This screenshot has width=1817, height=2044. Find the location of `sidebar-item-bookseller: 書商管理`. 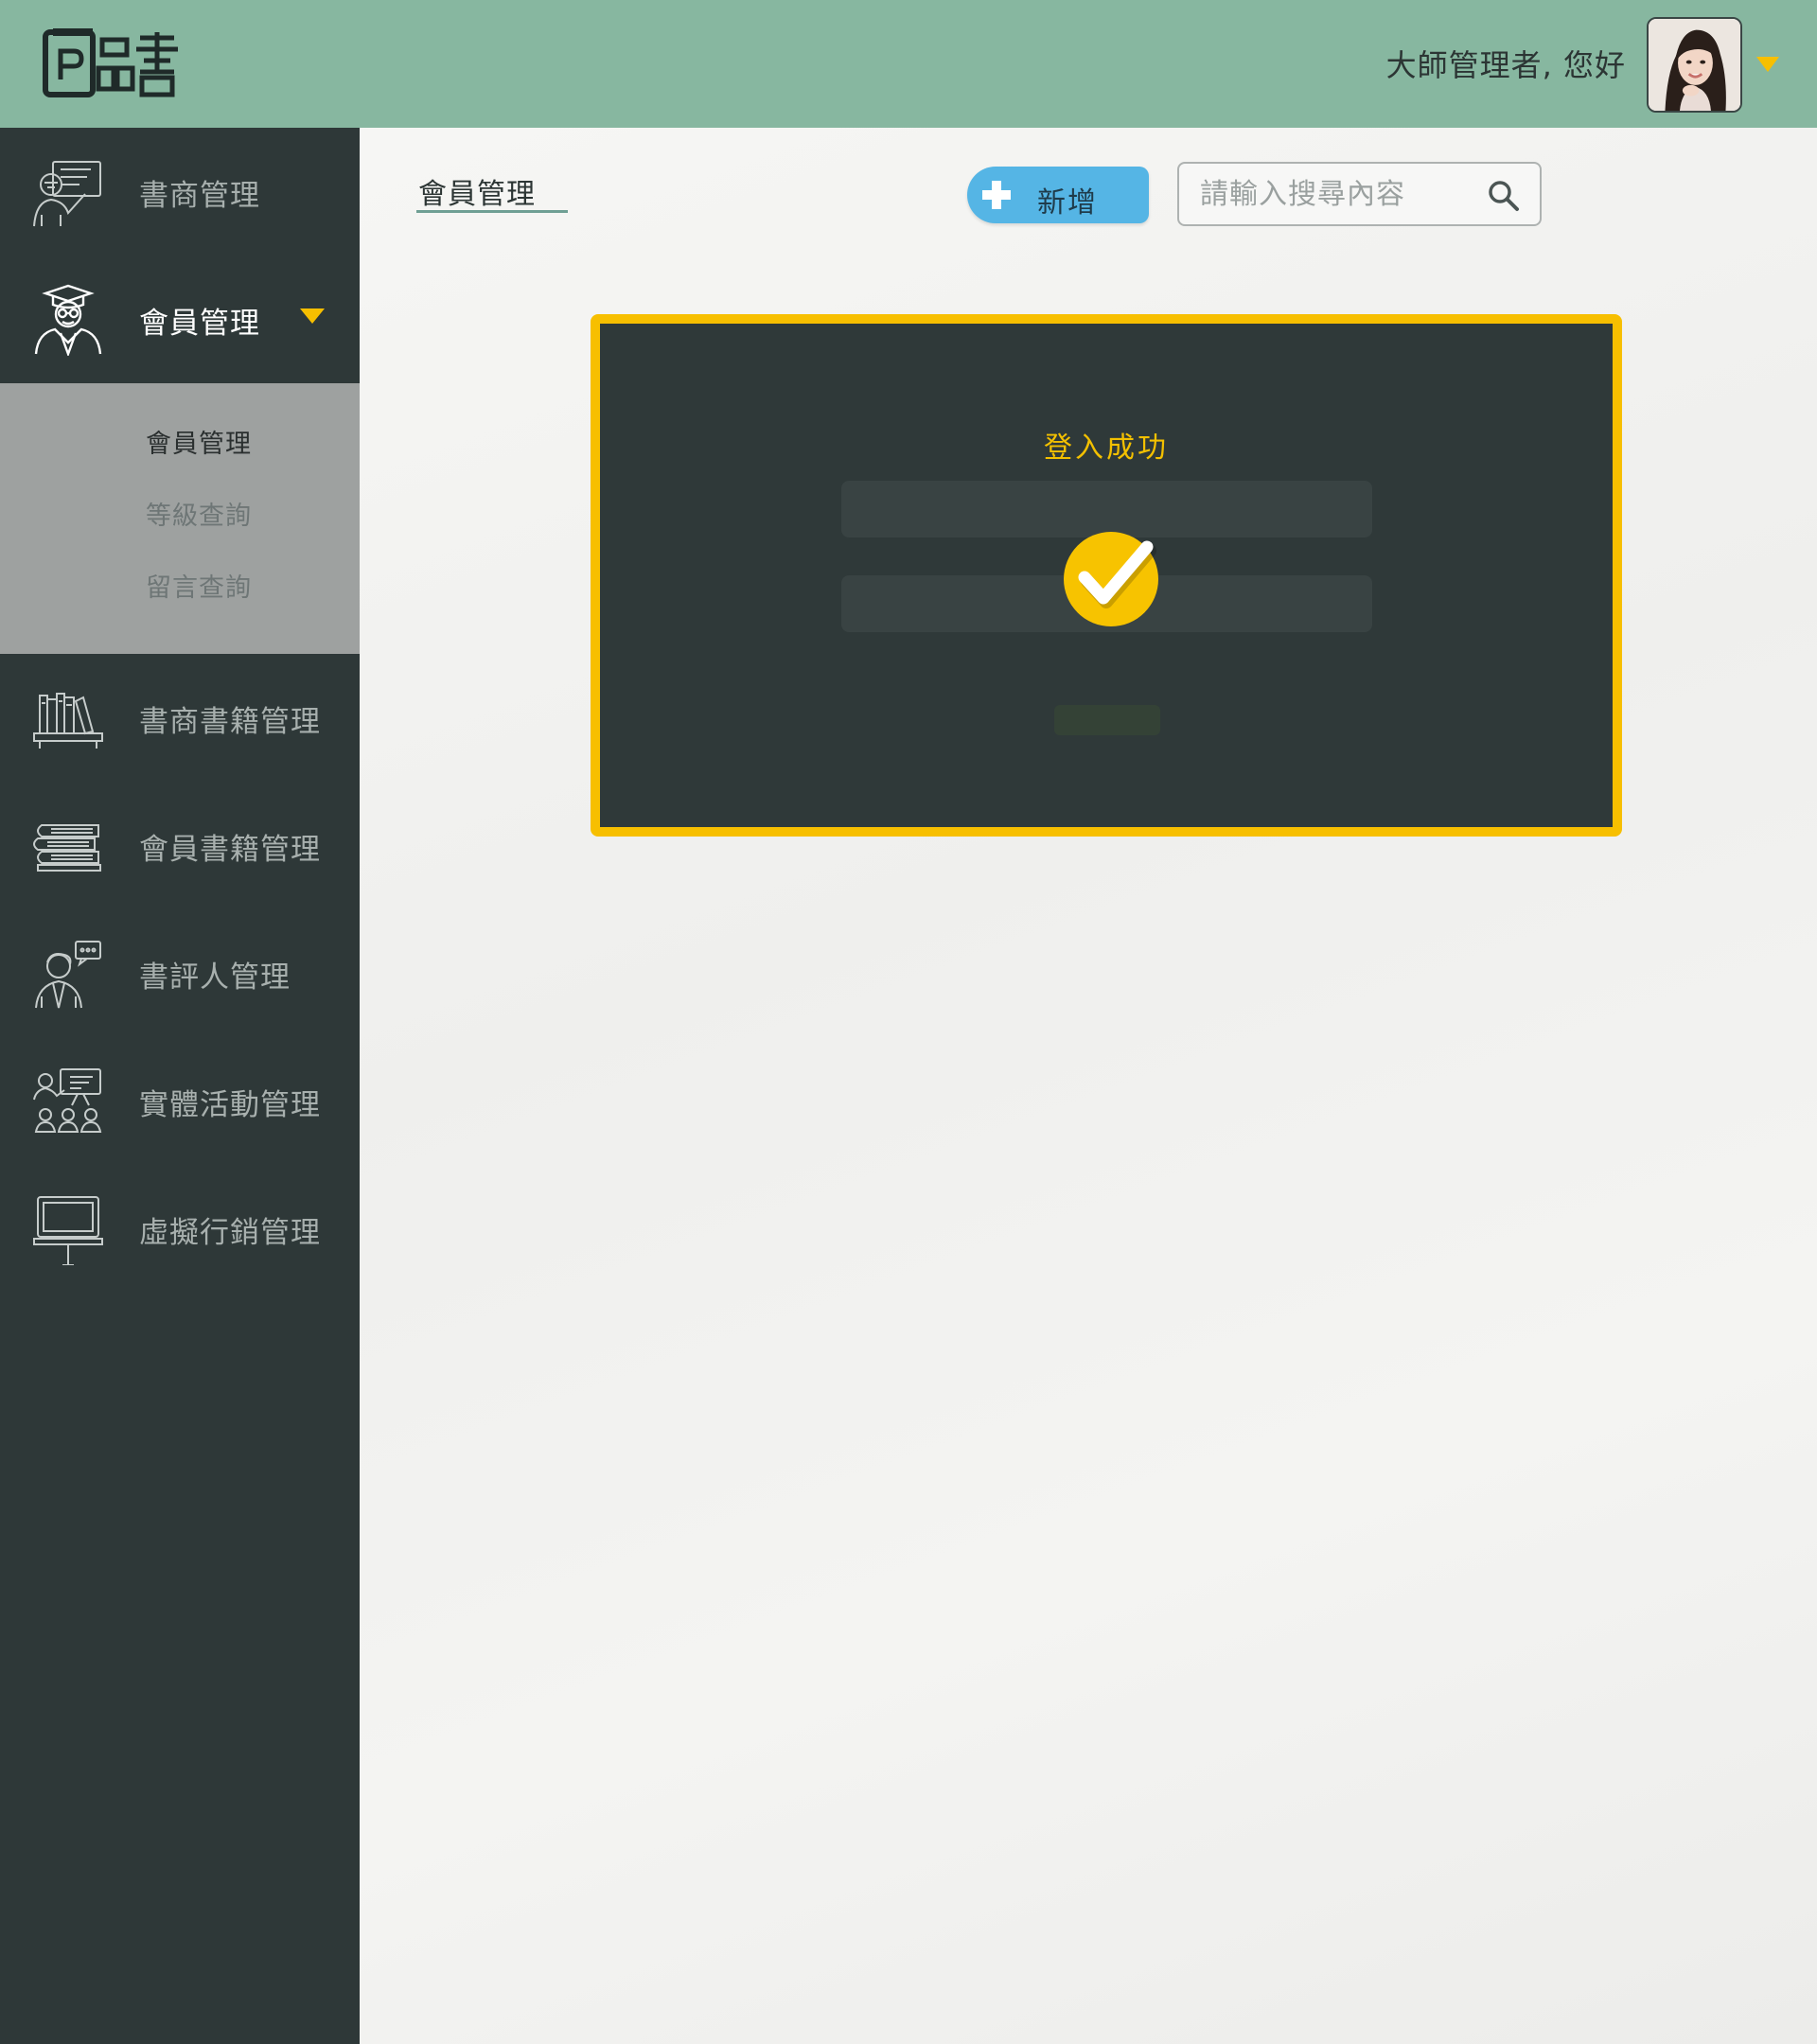

sidebar-item-bookseller: 書商管理 is located at coordinates (180, 192).